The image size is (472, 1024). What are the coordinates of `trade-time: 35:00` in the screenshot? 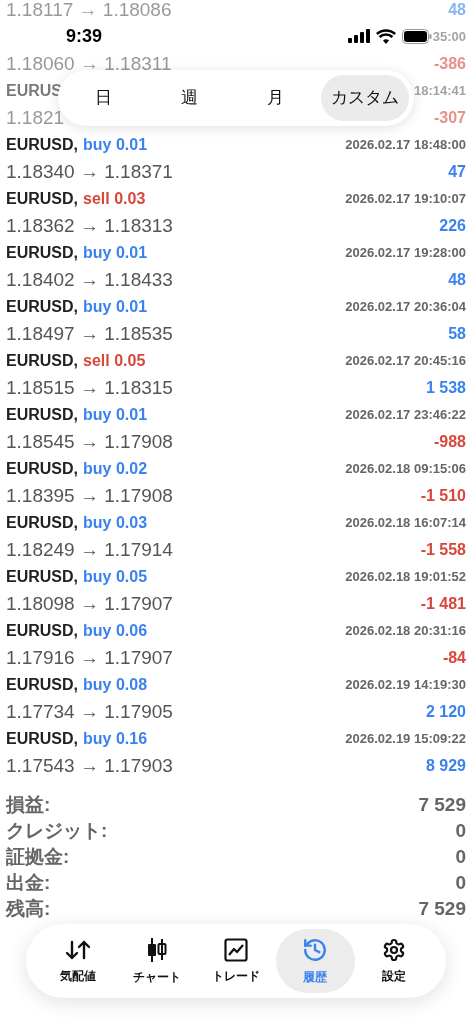 It's located at (449, 37).